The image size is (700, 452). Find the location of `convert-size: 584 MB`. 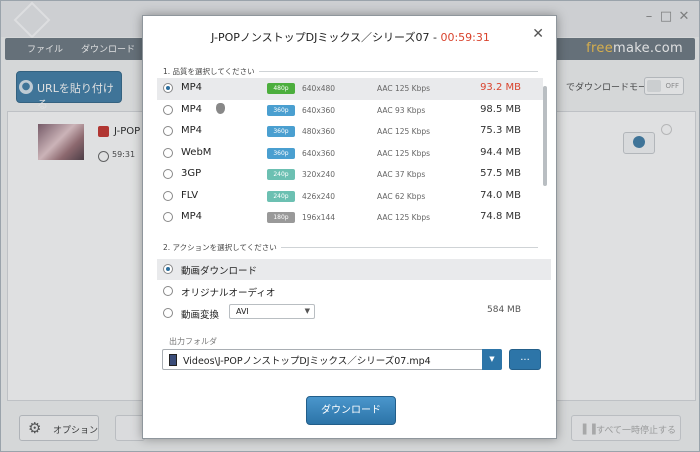

convert-size: 584 MB is located at coordinates (504, 310).